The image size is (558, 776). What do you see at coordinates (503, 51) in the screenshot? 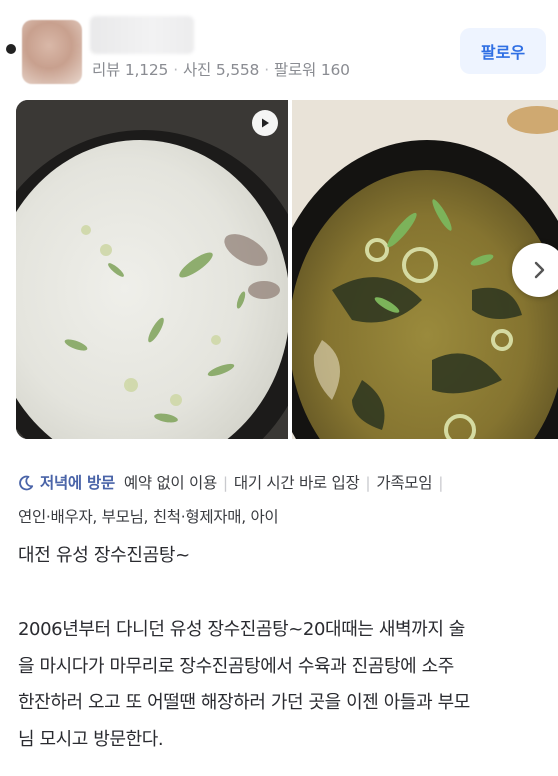
I see `follow-button: 팔로우` at bounding box center [503, 51].